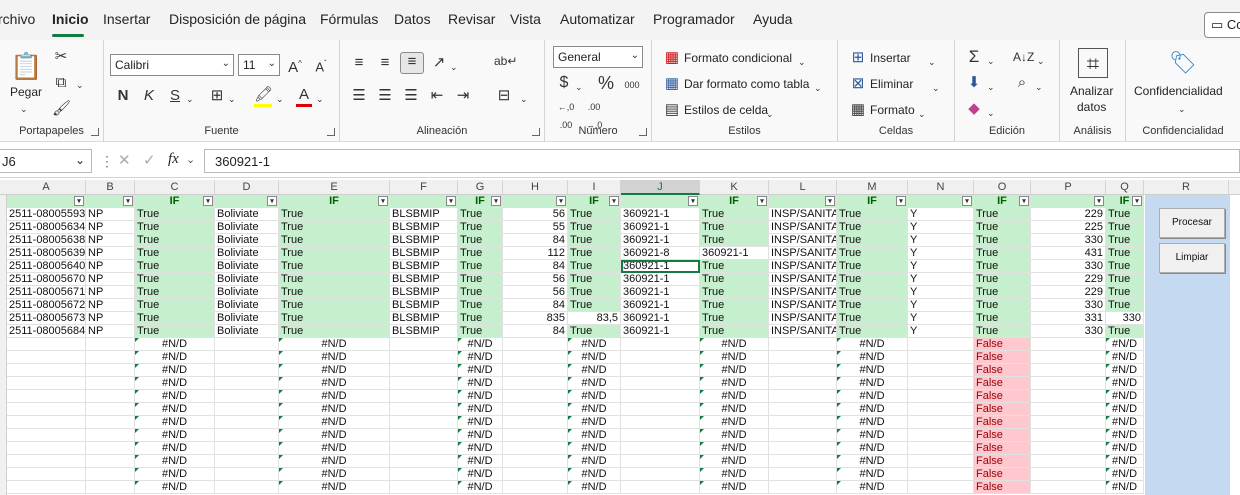  I want to click on table-cell: NP, so click(110, 292).